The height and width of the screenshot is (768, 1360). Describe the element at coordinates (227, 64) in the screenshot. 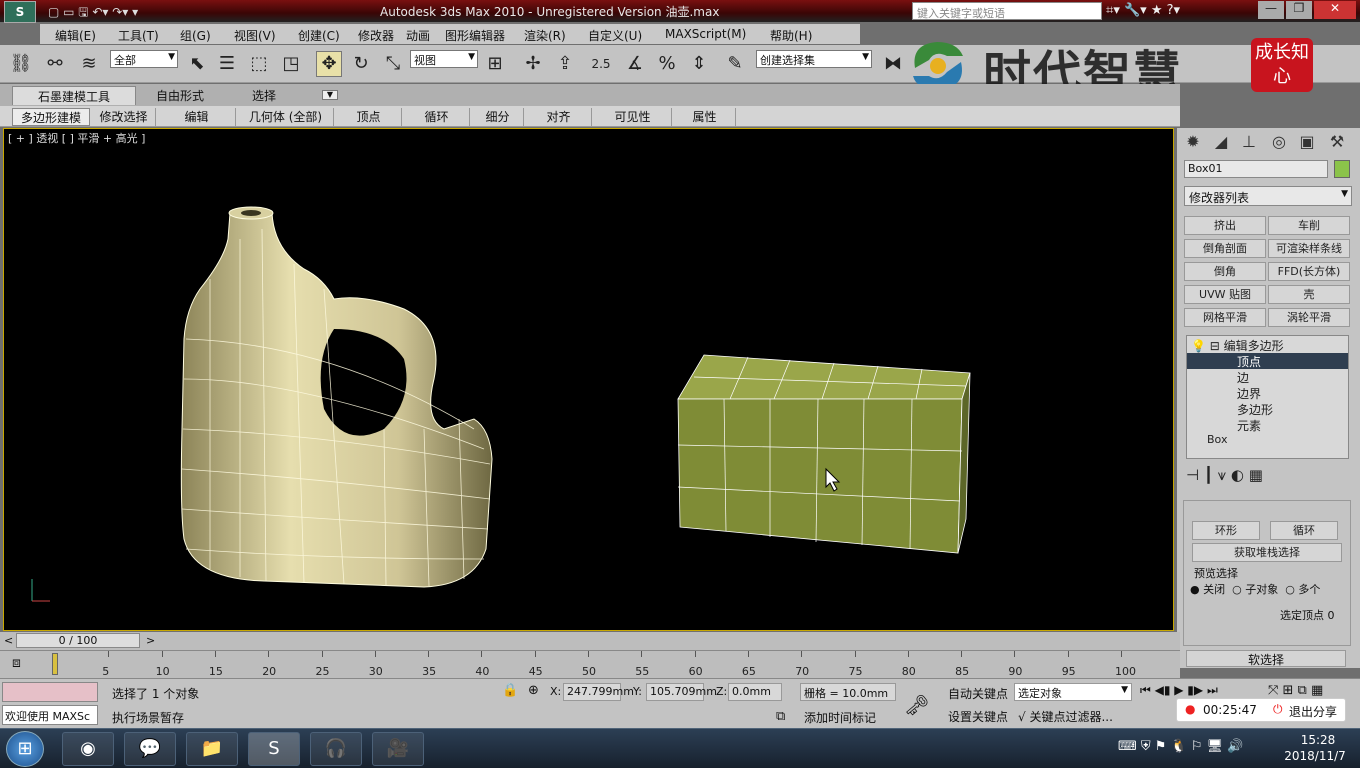

I see `select-by-name-icon: ☰` at that location.